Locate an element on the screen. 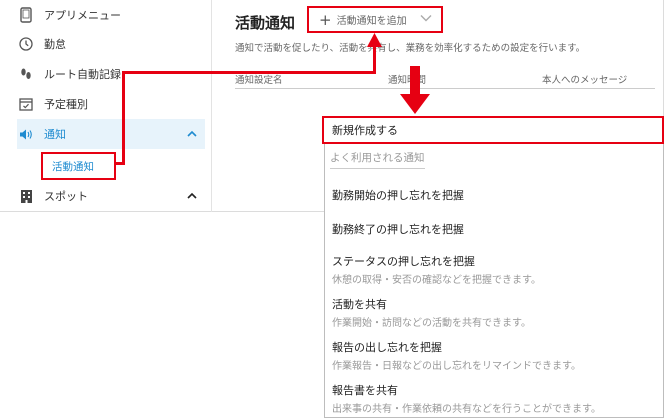 The height and width of the screenshot is (420, 670). sidebar-item-attendance: 勤怠 is located at coordinates (111, 44).